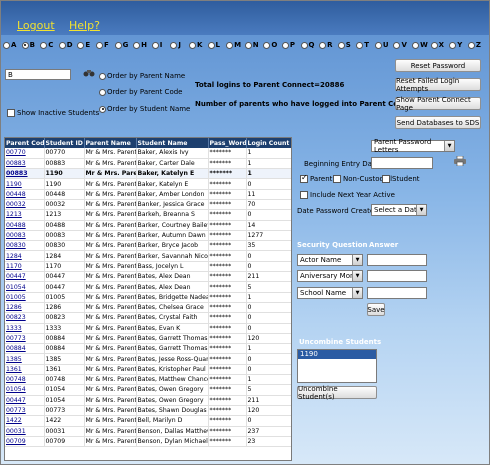 This screenshot has height=465, width=490. What do you see at coordinates (86, 45) in the screenshot?
I see `alphabet-option-e: E` at bounding box center [86, 45].